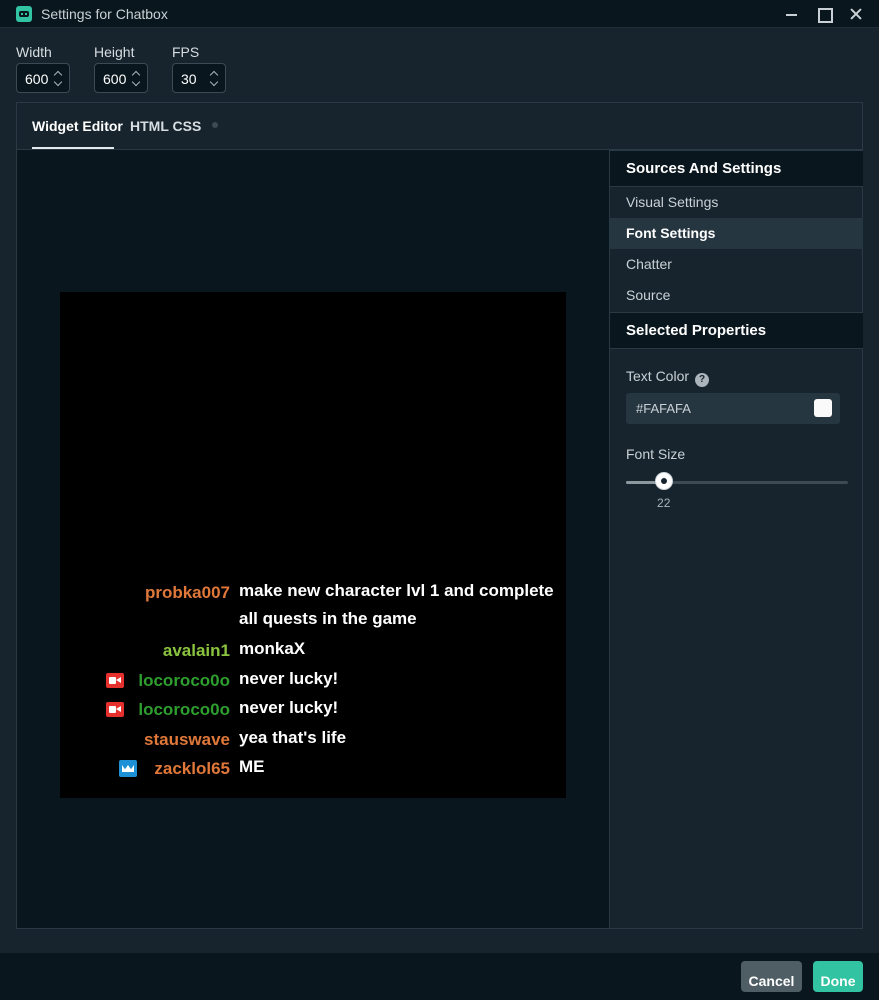 This screenshot has width=879, height=1000. Describe the element at coordinates (77, 126) in the screenshot. I see `tab-widget-editor: Widget Editor` at that location.